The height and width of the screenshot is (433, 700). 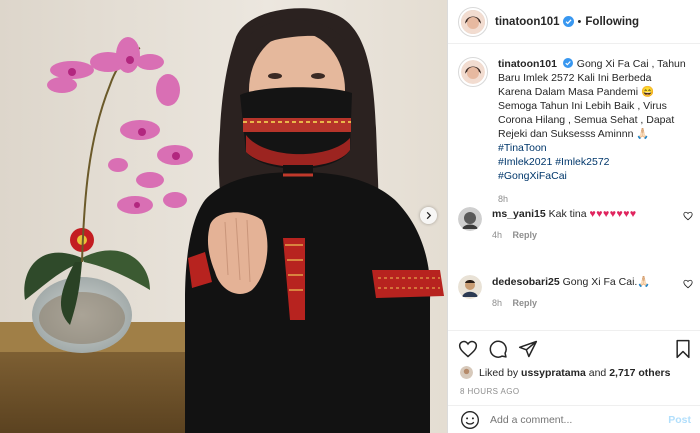 What do you see at coordinates (612, 22) in the screenshot?
I see `following-button: Following` at bounding box center [612, 22].